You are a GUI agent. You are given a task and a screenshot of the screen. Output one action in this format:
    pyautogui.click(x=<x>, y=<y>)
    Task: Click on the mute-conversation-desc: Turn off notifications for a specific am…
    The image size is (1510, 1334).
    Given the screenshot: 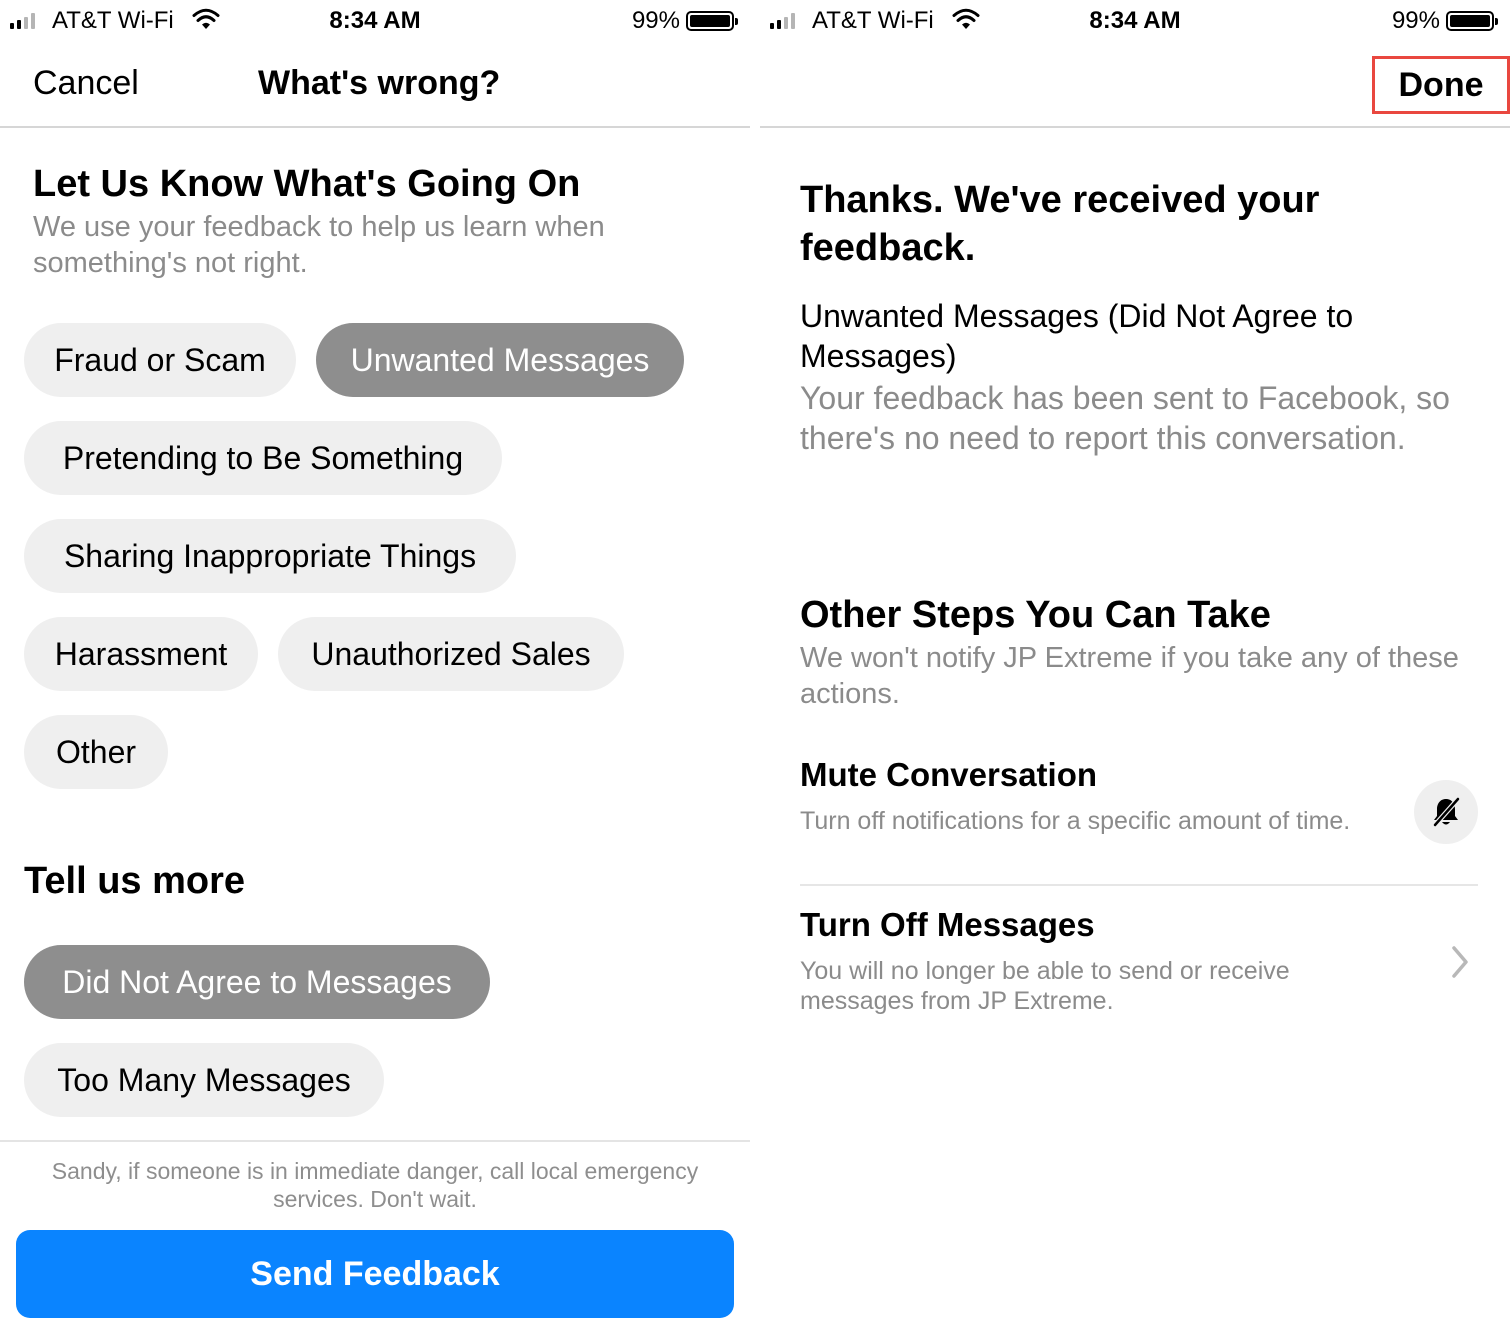 What is the action you would take?
    pyautogui.click(x=1075, y=821)
    